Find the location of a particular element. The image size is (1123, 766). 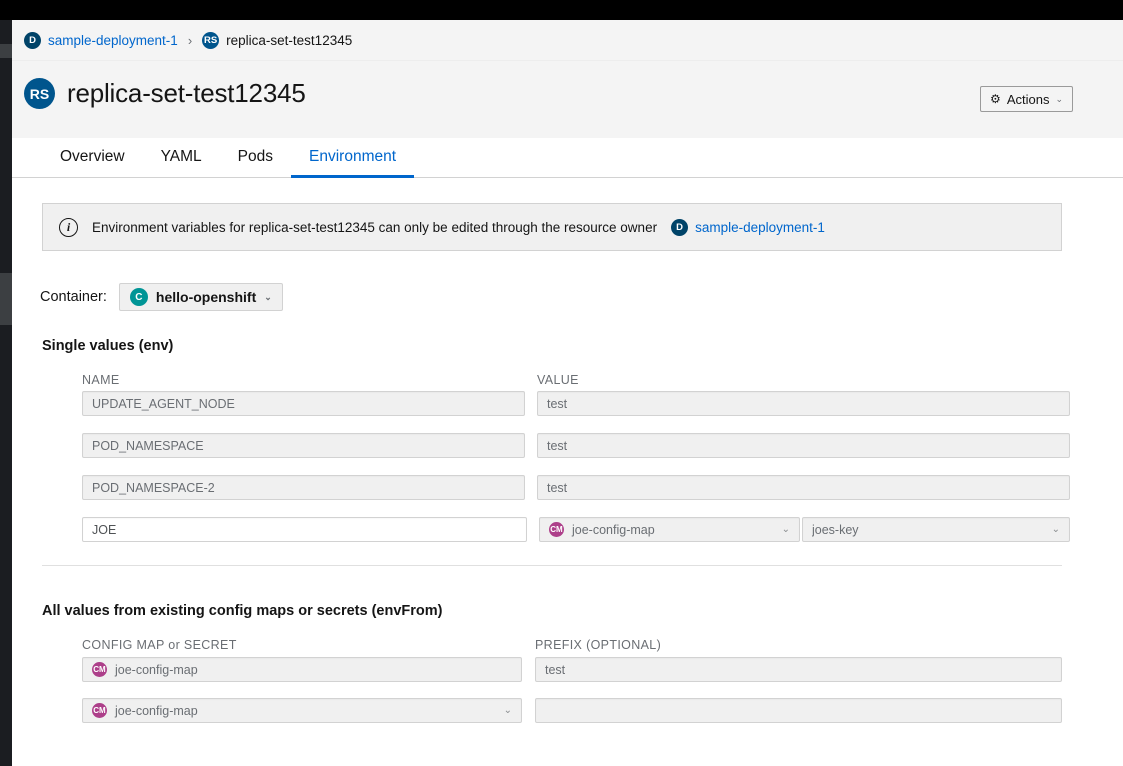

breadcrumb-item-deployment: D sample-deployment-1 is located at coordinates (101, 40).